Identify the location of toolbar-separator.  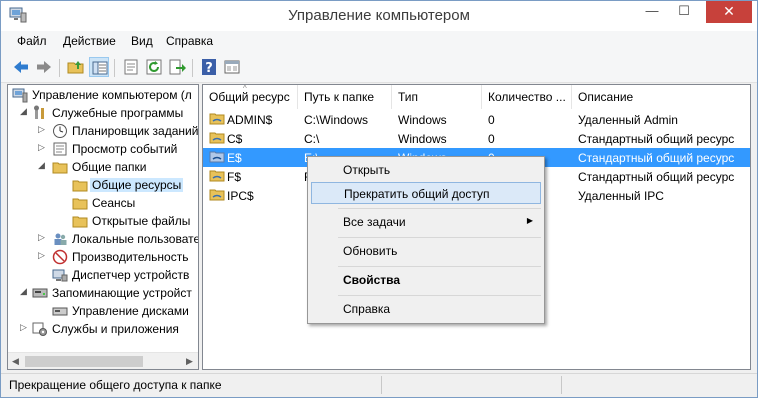
(59, 68).